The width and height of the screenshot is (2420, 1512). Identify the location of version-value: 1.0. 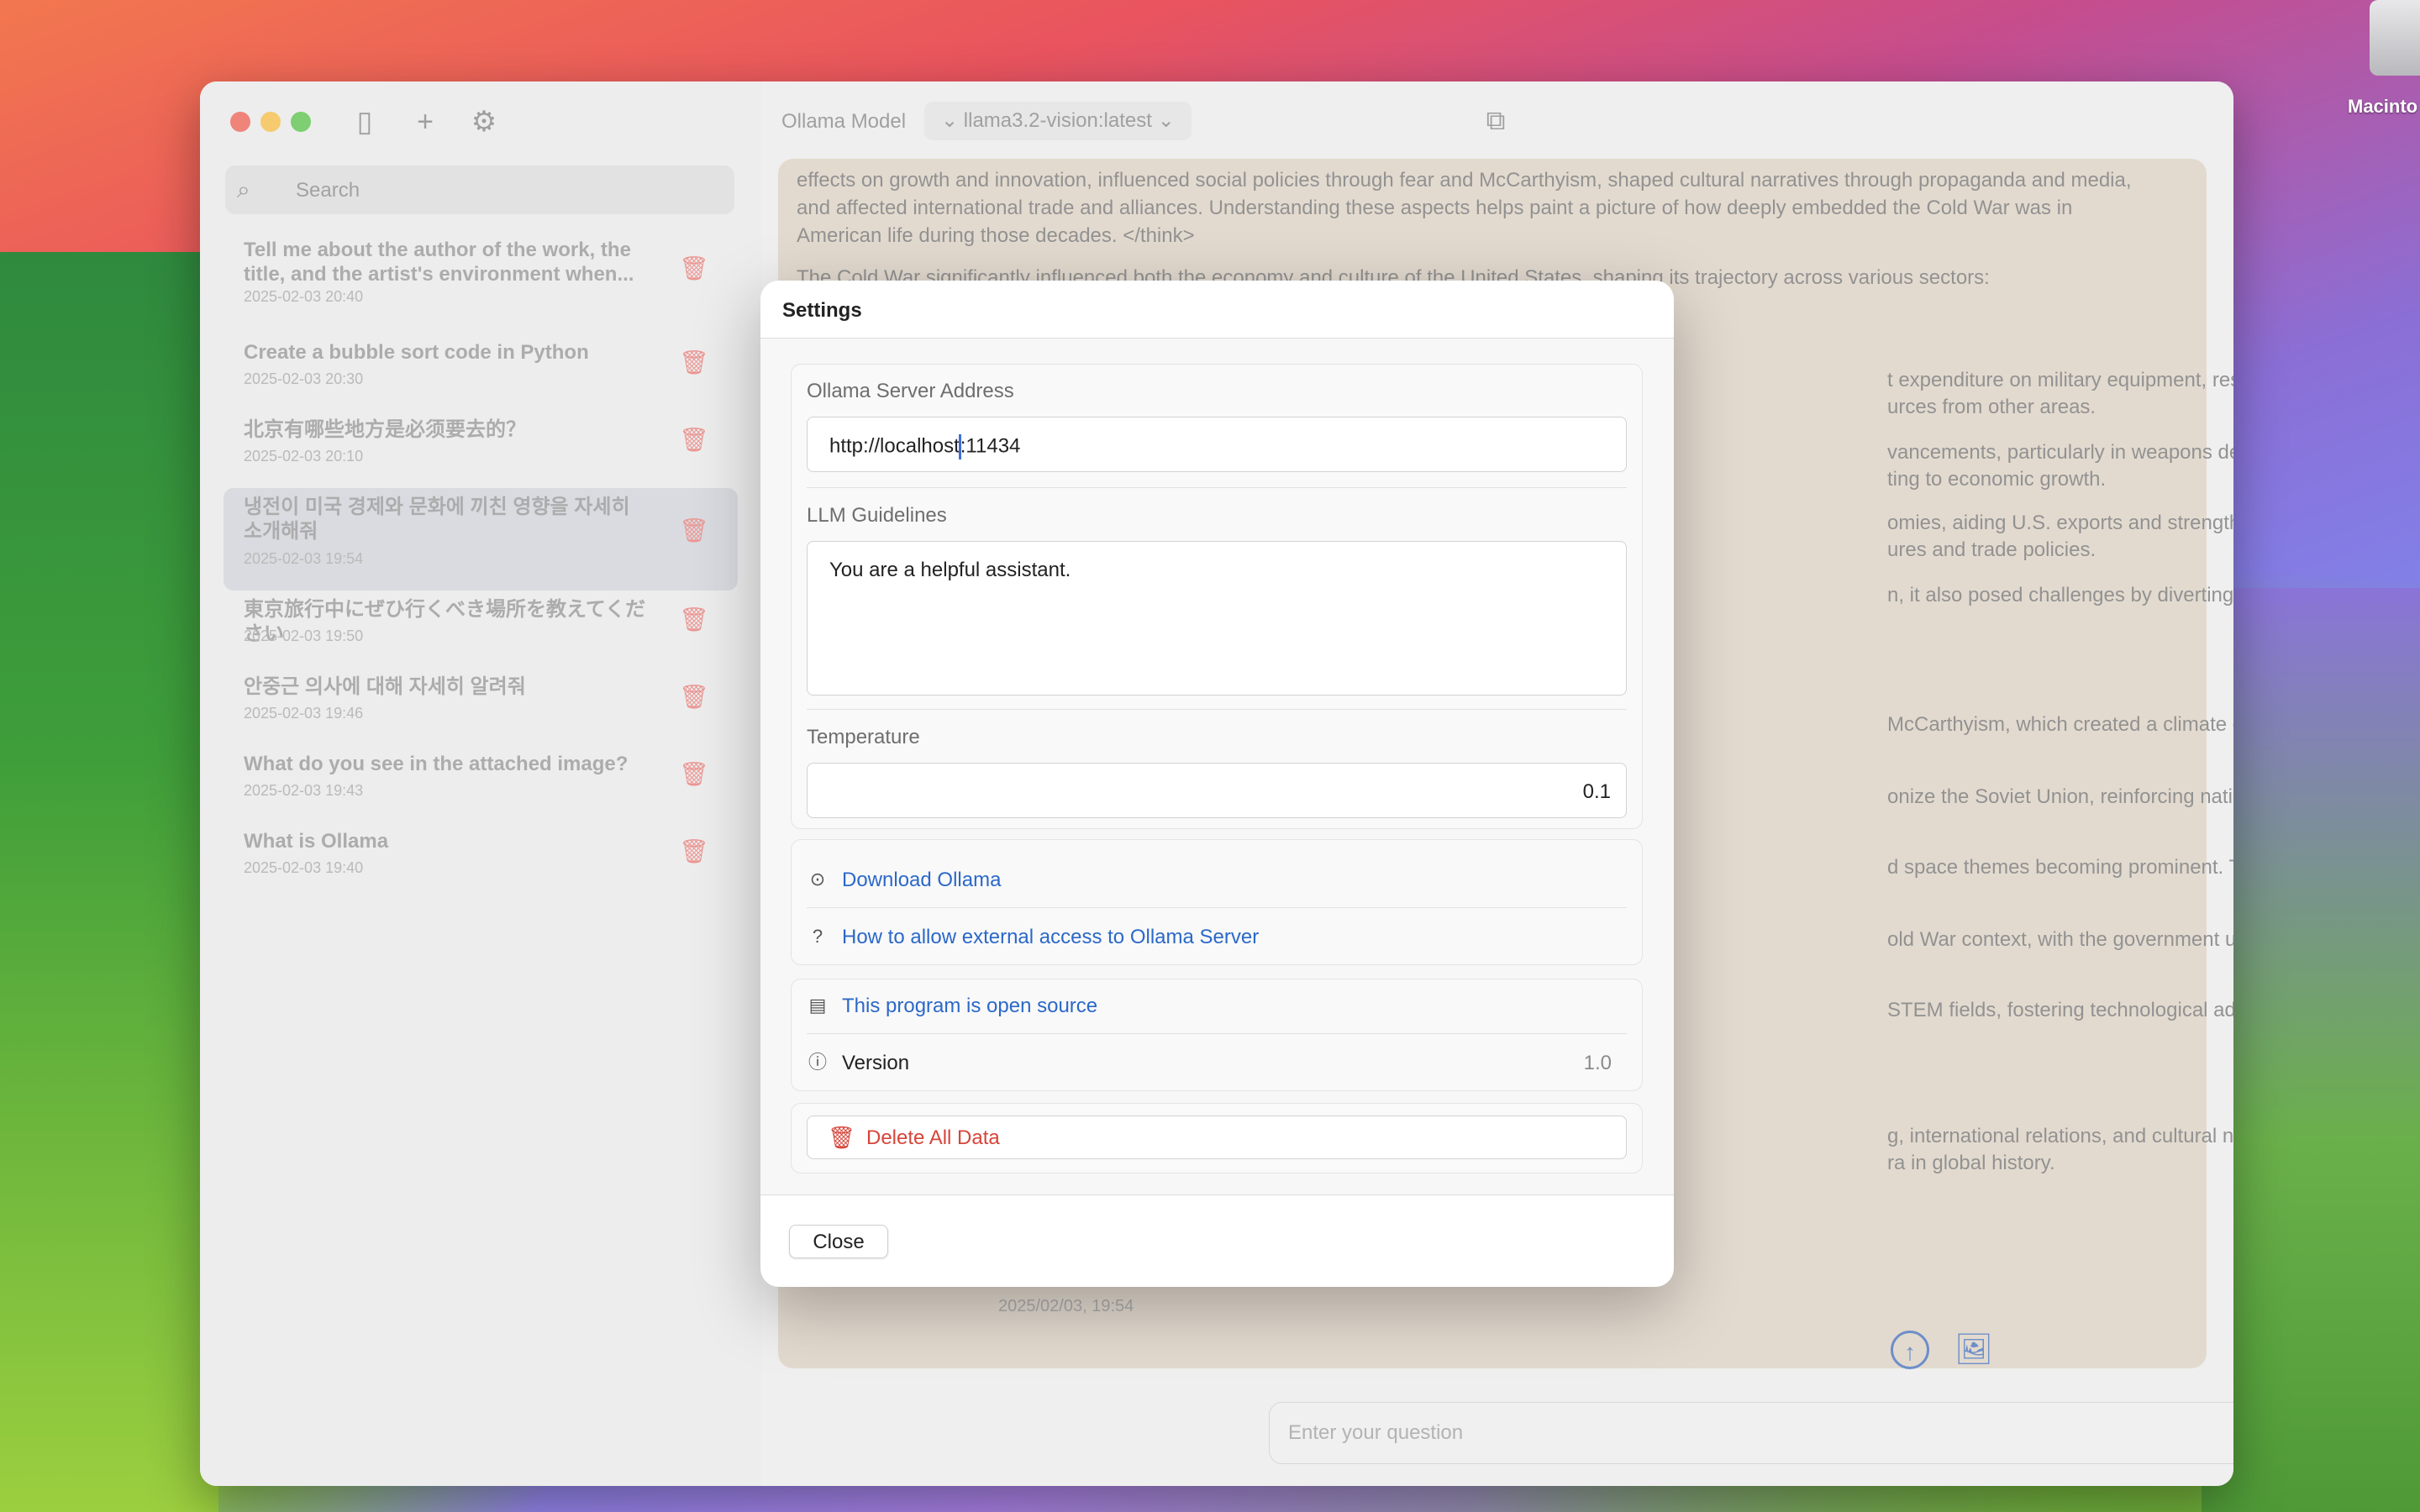
(1597, 1063).